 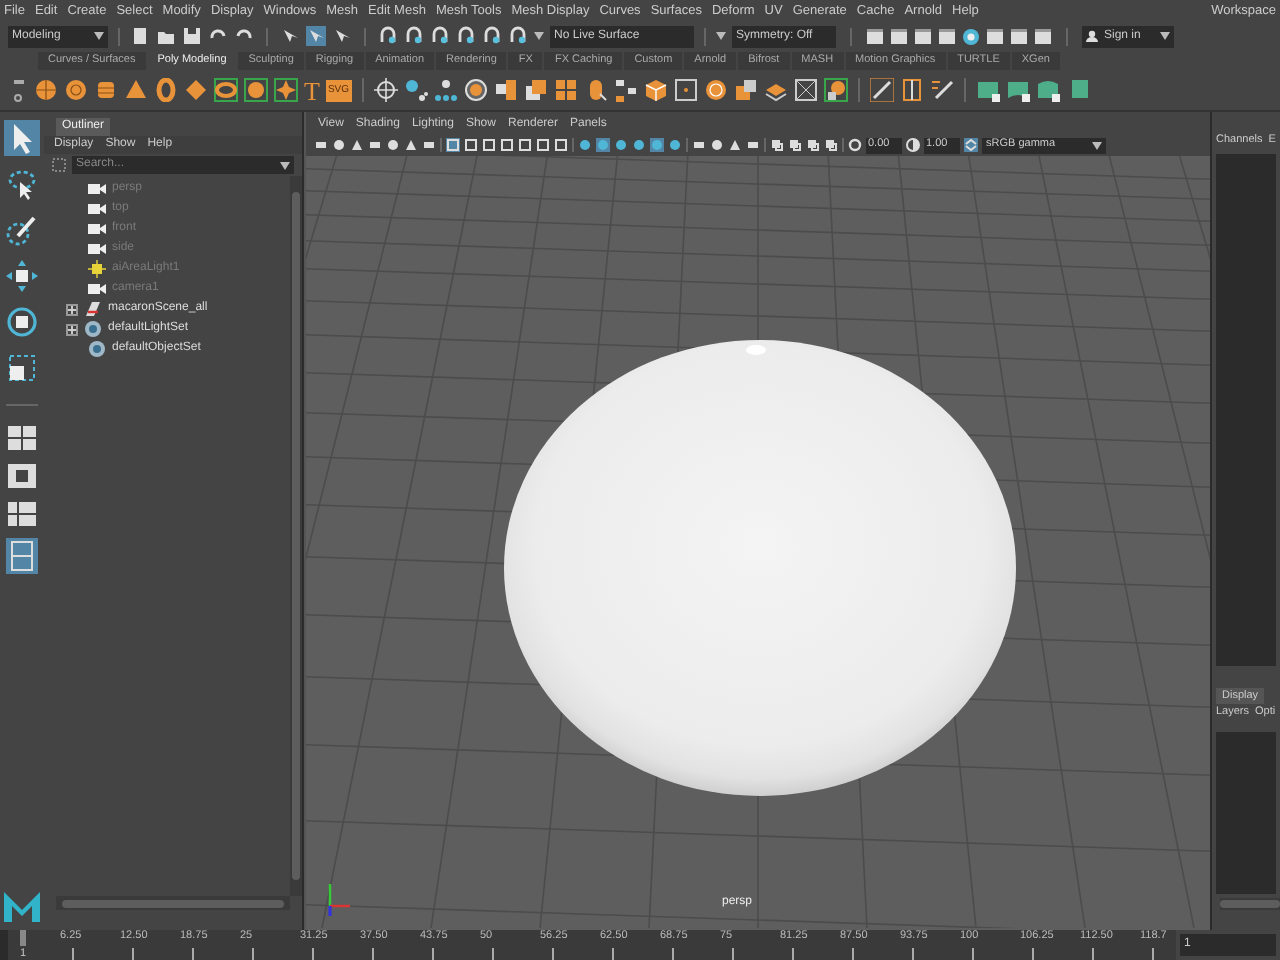 What do you see at coordinates (22, 276) in the screenshot?
I see `move-tool-icon` at bounding box center [22, 276].